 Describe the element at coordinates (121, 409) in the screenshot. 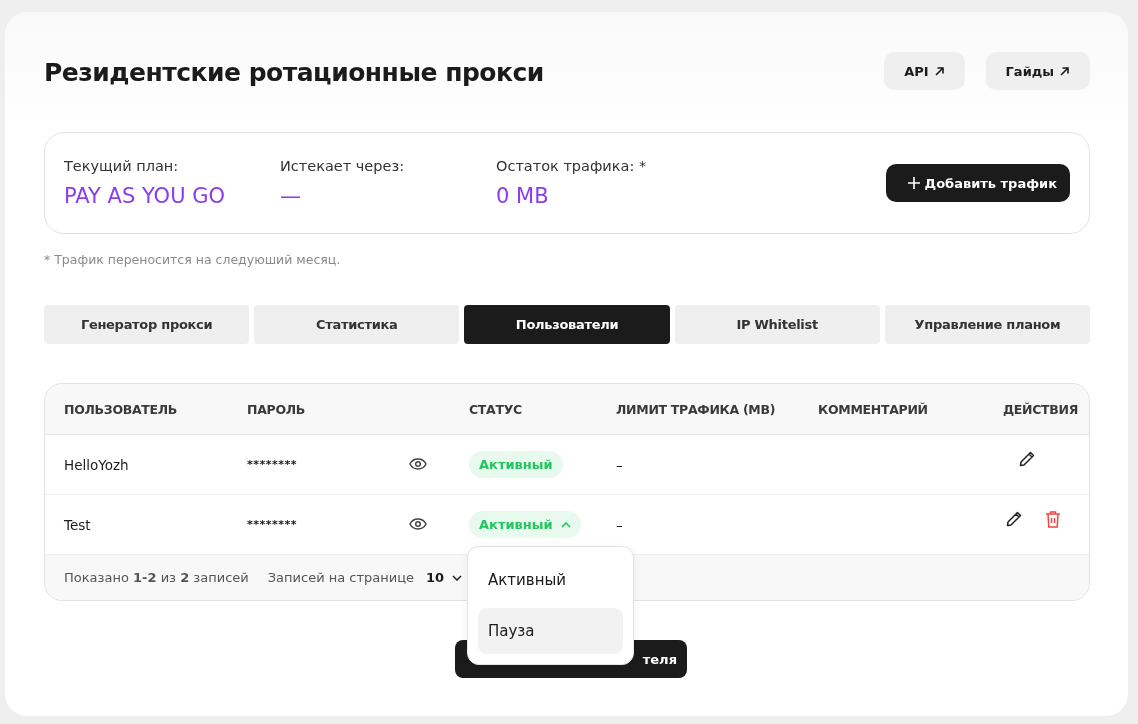

I see `column-header: ПОЛЬЗОВАТЕЛЬ` at that location.